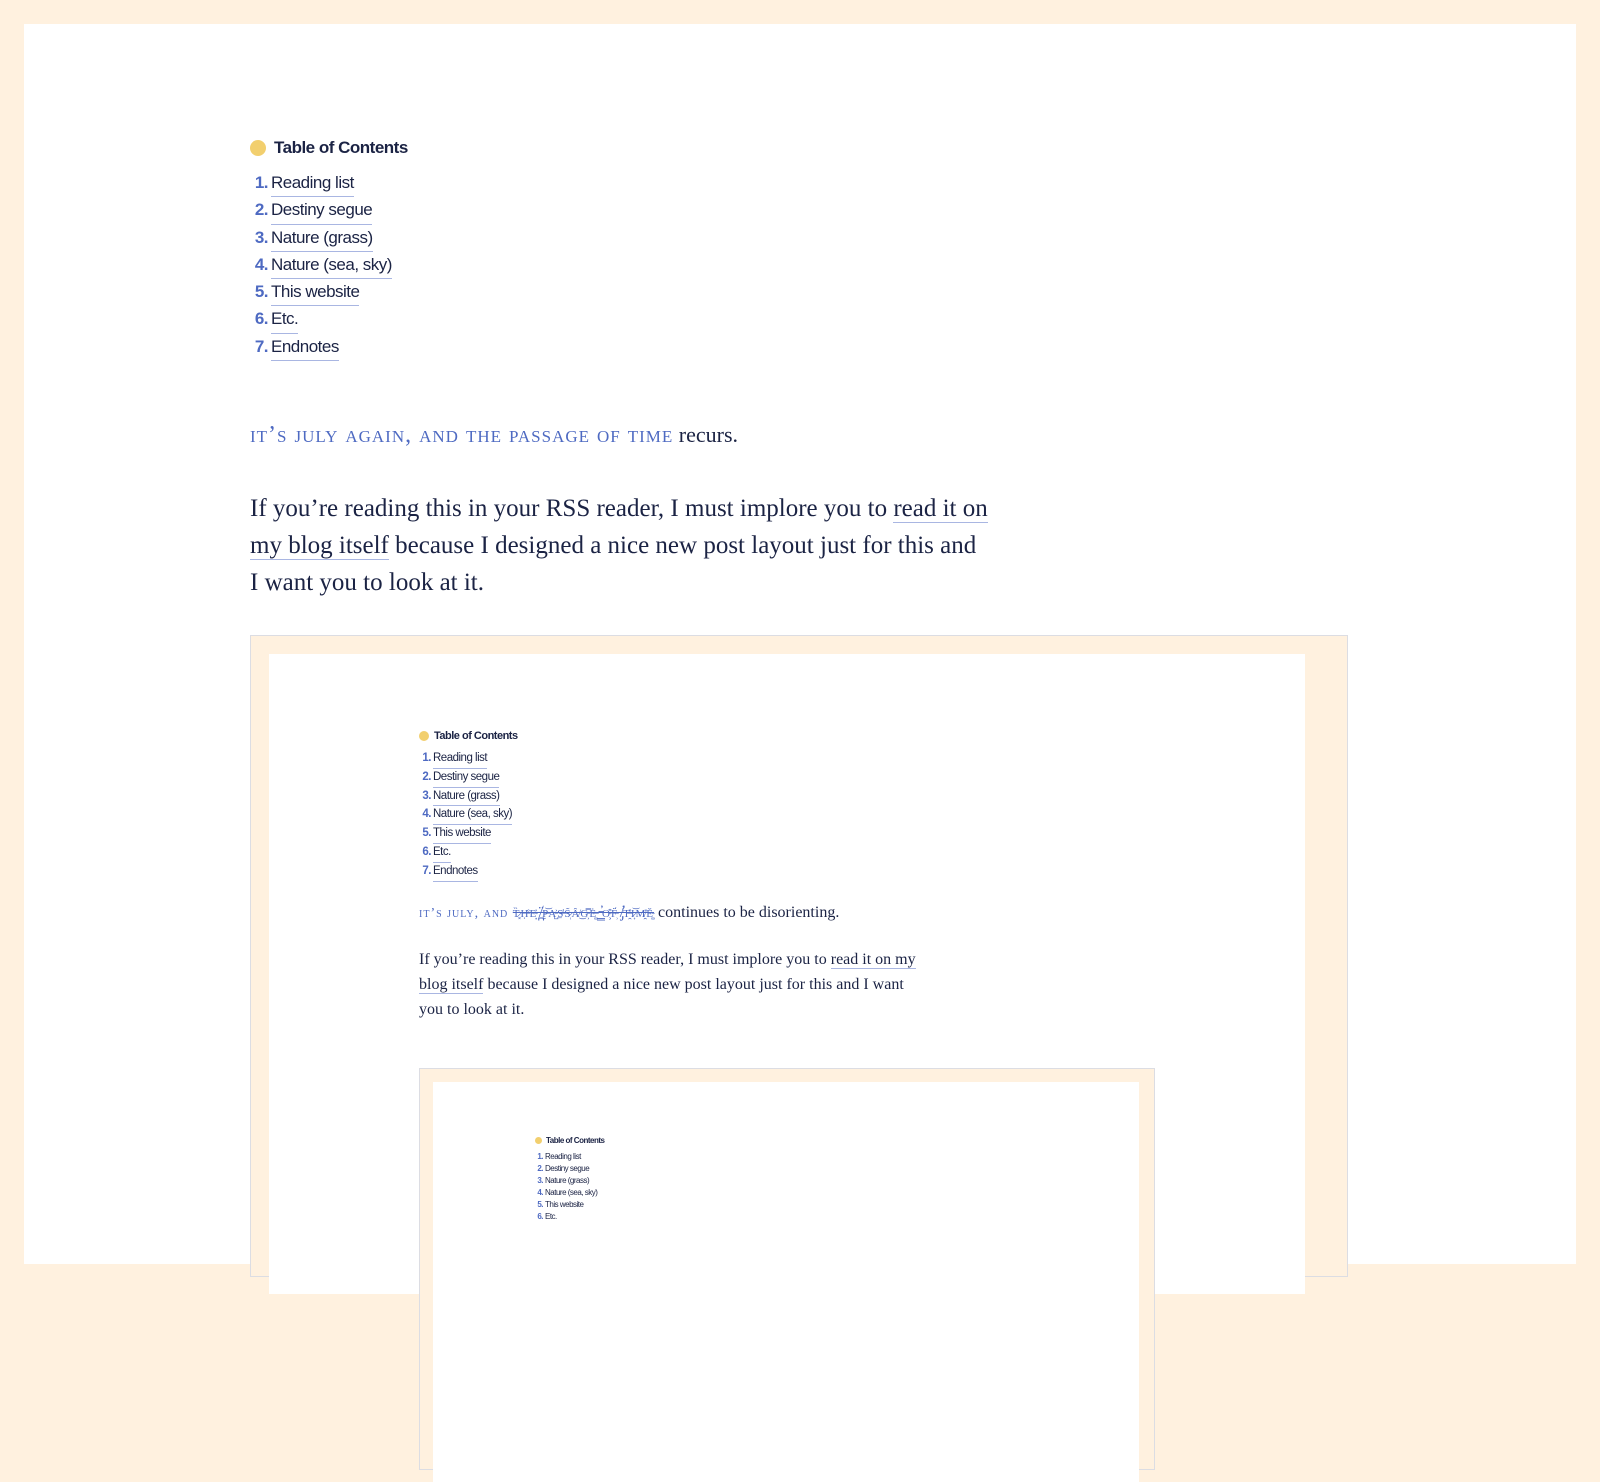  I want to click on toc-item-label: Endnotes, so click(455, 872).